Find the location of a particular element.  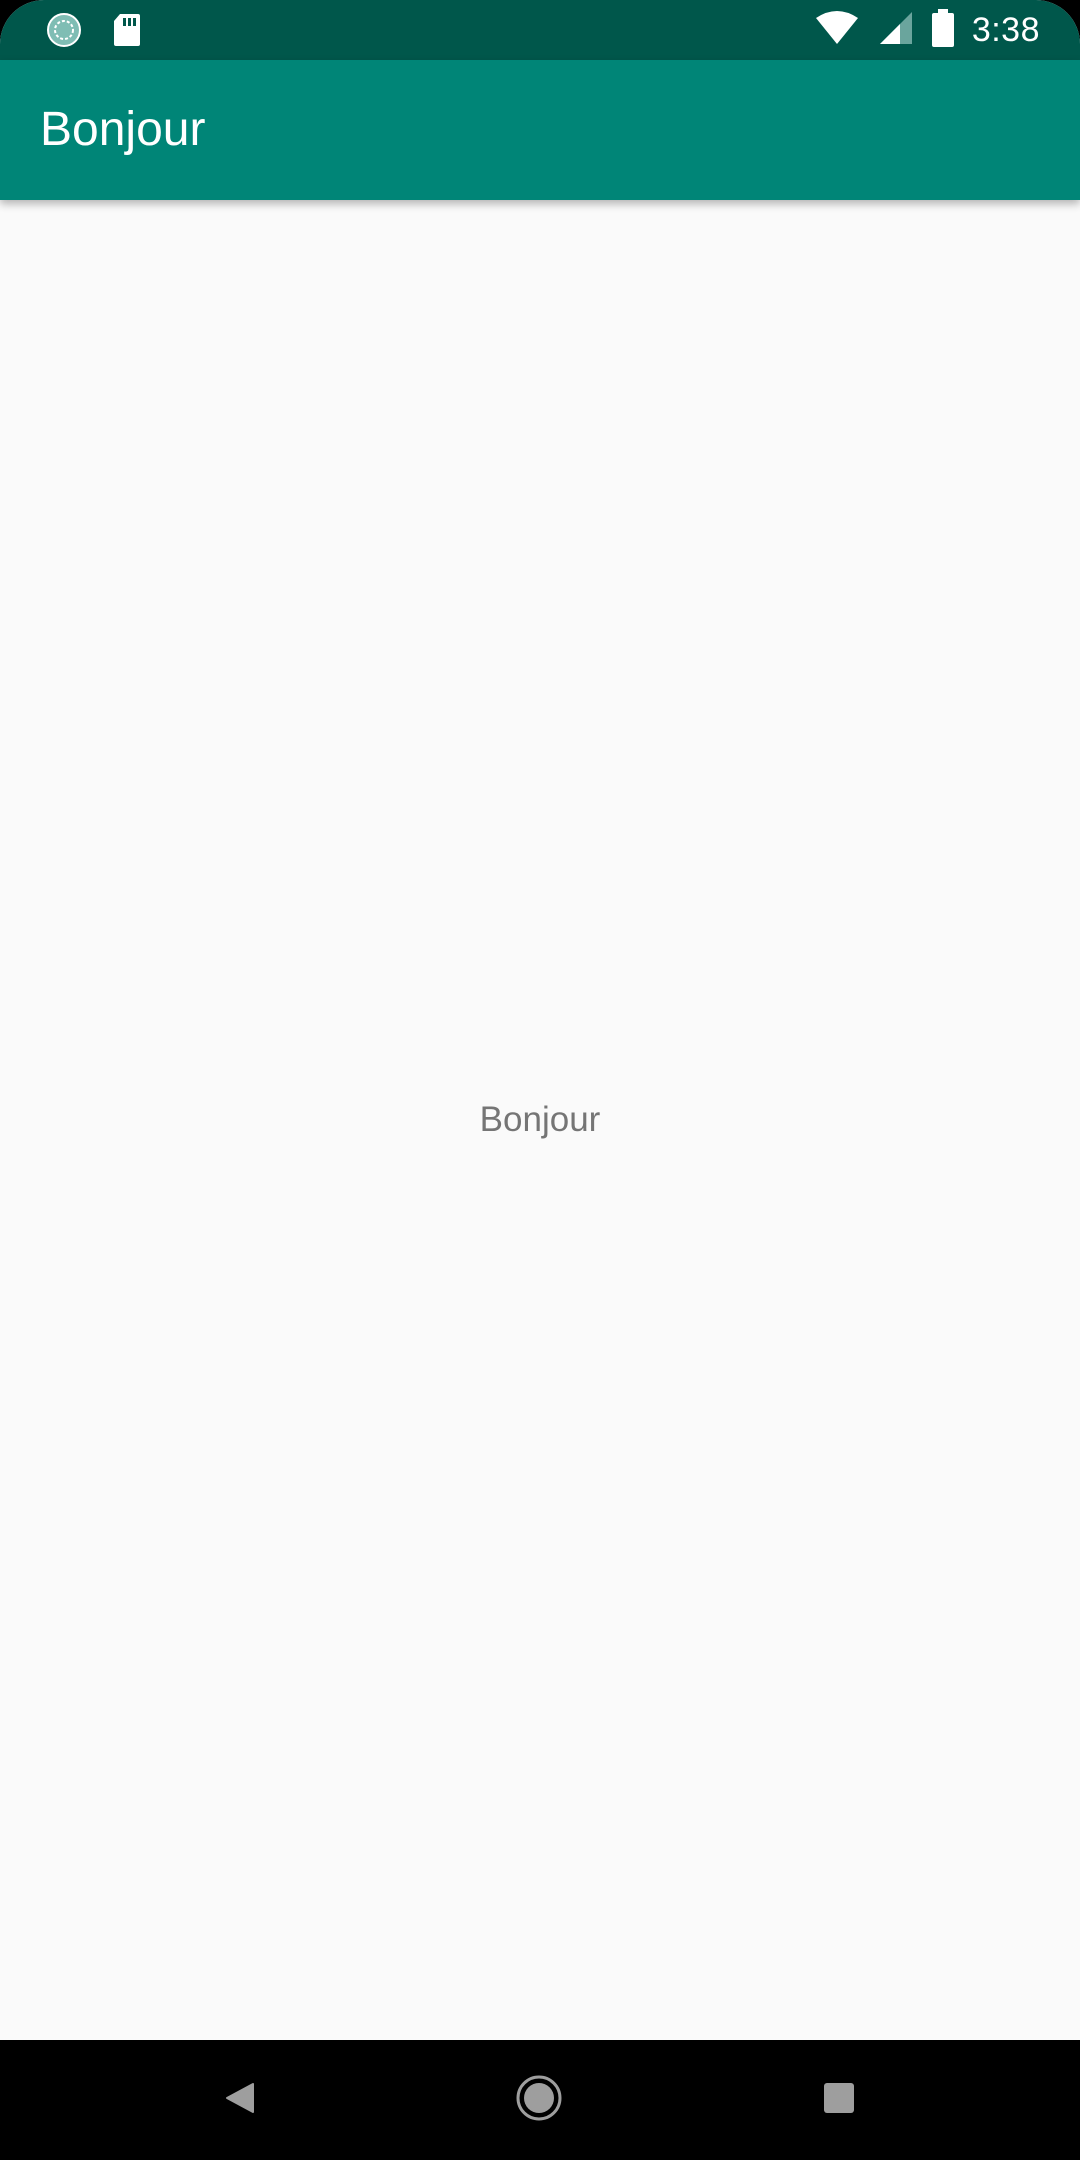

home-icon is located at coordinates (539, 2100).